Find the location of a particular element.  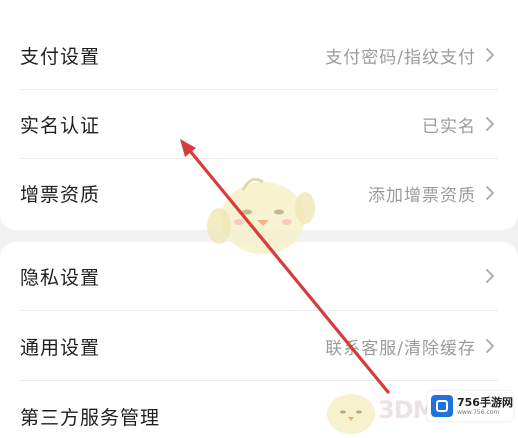

row-real-name-verification: 实名认证 已实名 is located at coordinates (259, 124).